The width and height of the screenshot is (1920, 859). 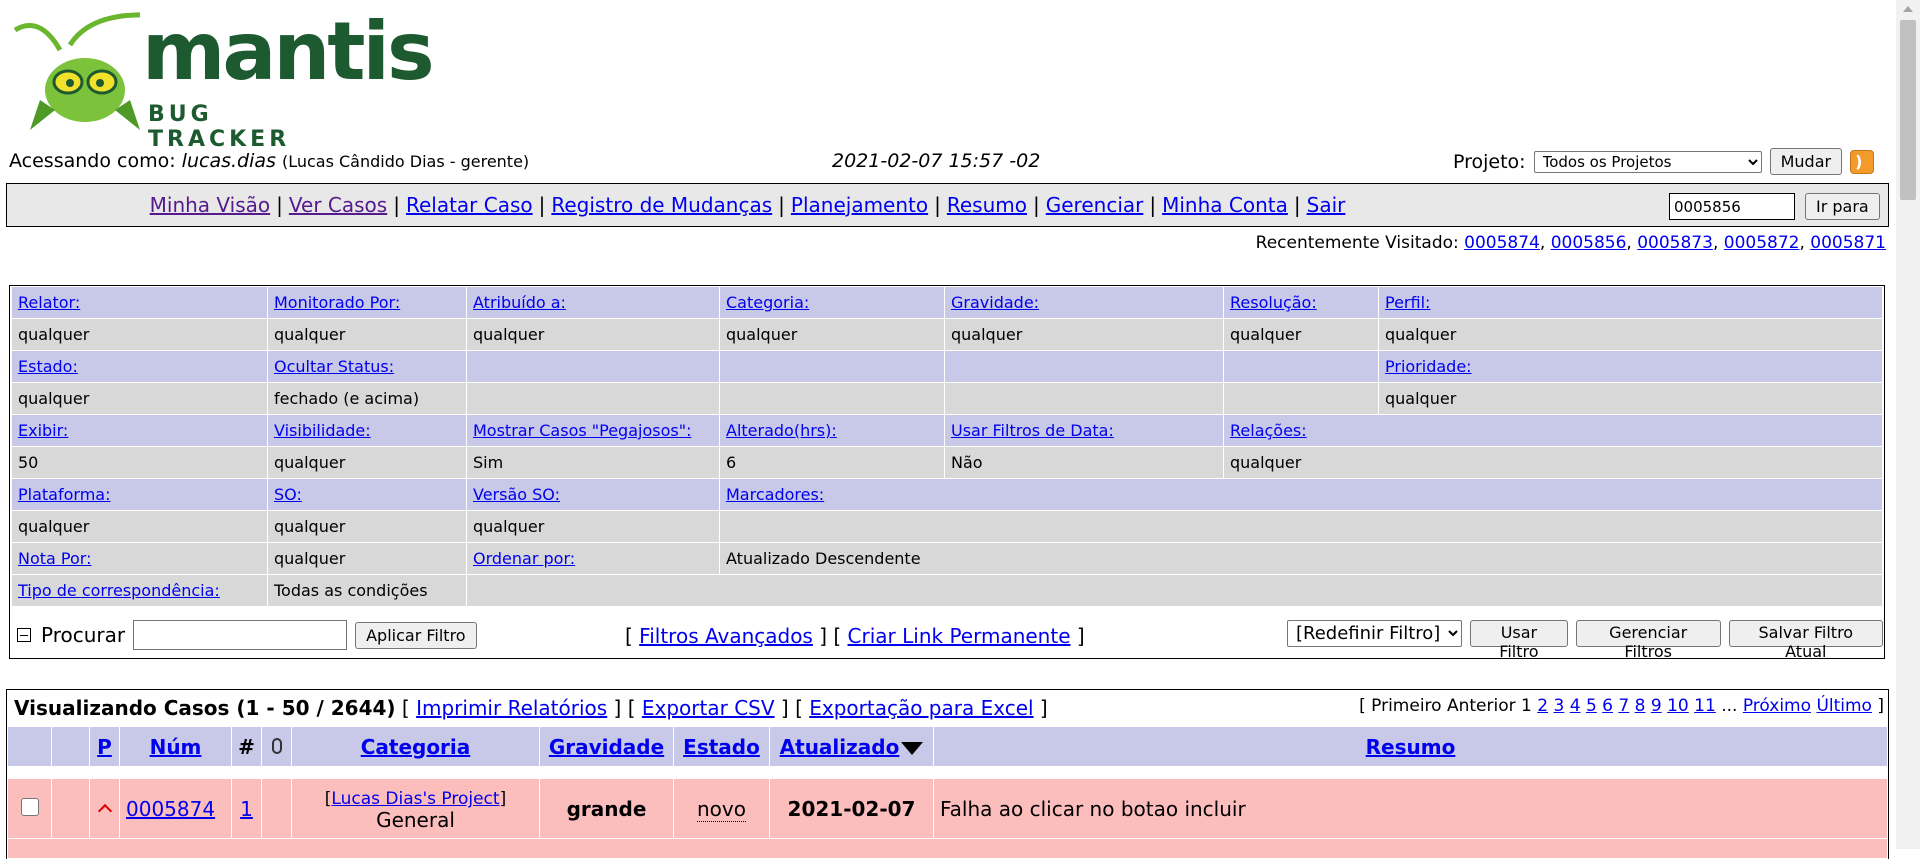 I want to click on sort-gravidade: Gravidade, so click(x=606, y=747).